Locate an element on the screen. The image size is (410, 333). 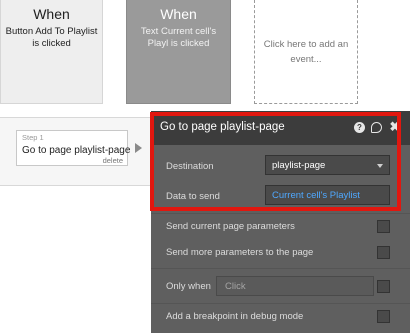
step-delete-link: delete is located at coordinates (113, 160).